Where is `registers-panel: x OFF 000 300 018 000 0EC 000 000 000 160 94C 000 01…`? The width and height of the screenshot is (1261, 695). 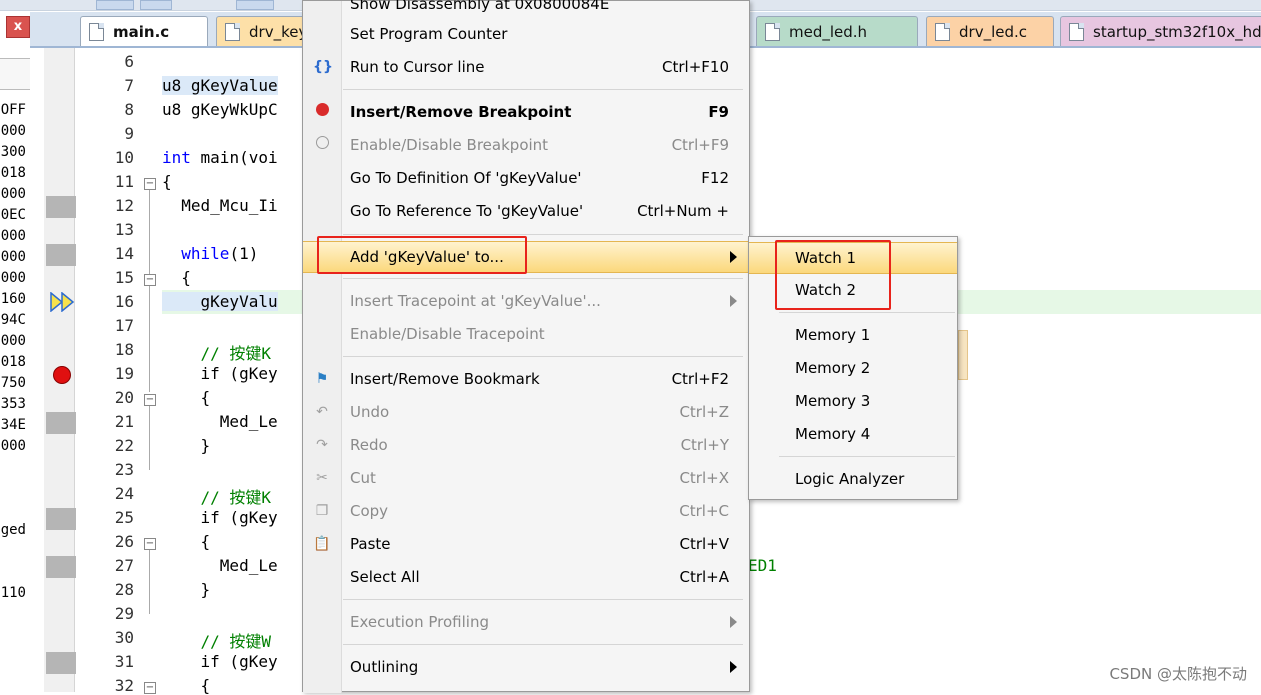
registers-panel: x OFF 000 300 018 000 0EC 000 000 000 160 94C 000 01… is located at coordinates (15, 352).